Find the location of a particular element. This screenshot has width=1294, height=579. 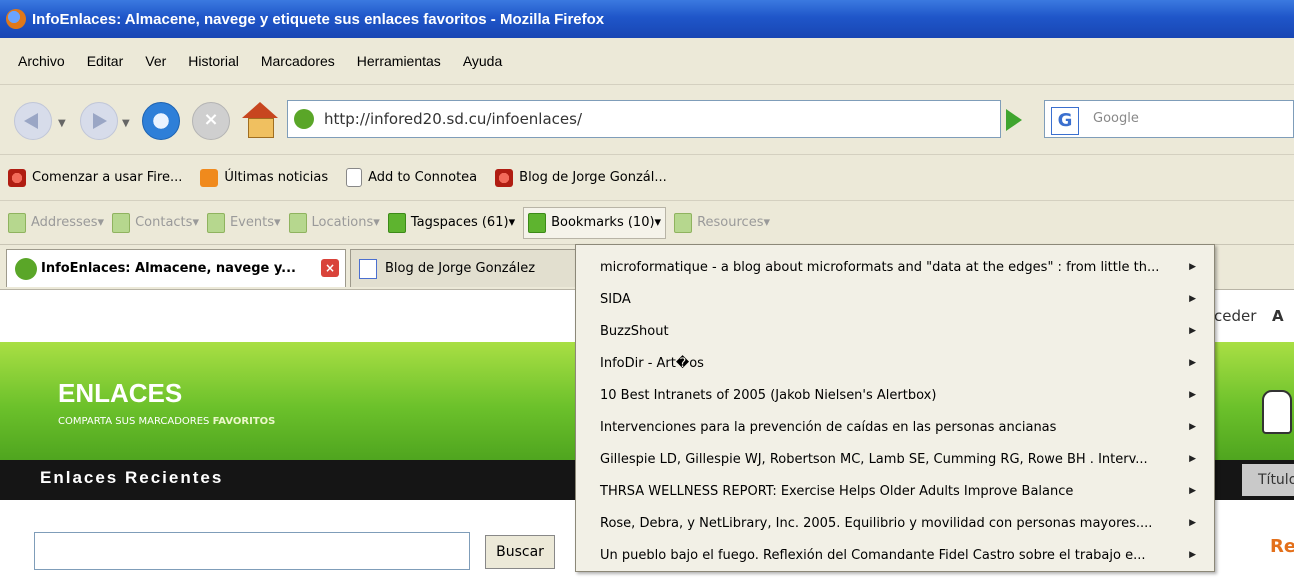

resources-icon is located at coordinates (683, 222).